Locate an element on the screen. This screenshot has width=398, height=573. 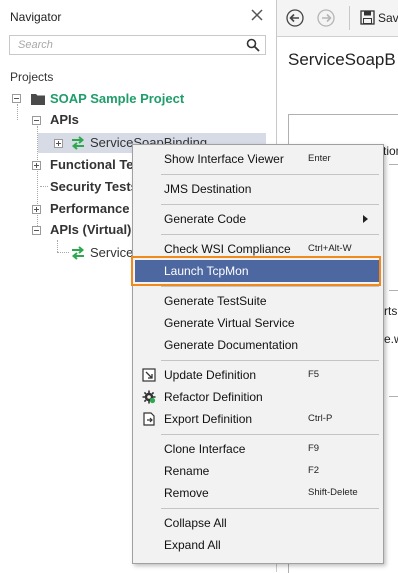
menu-item-collapse-all: Collapse All is located at coordinates (258, 523).